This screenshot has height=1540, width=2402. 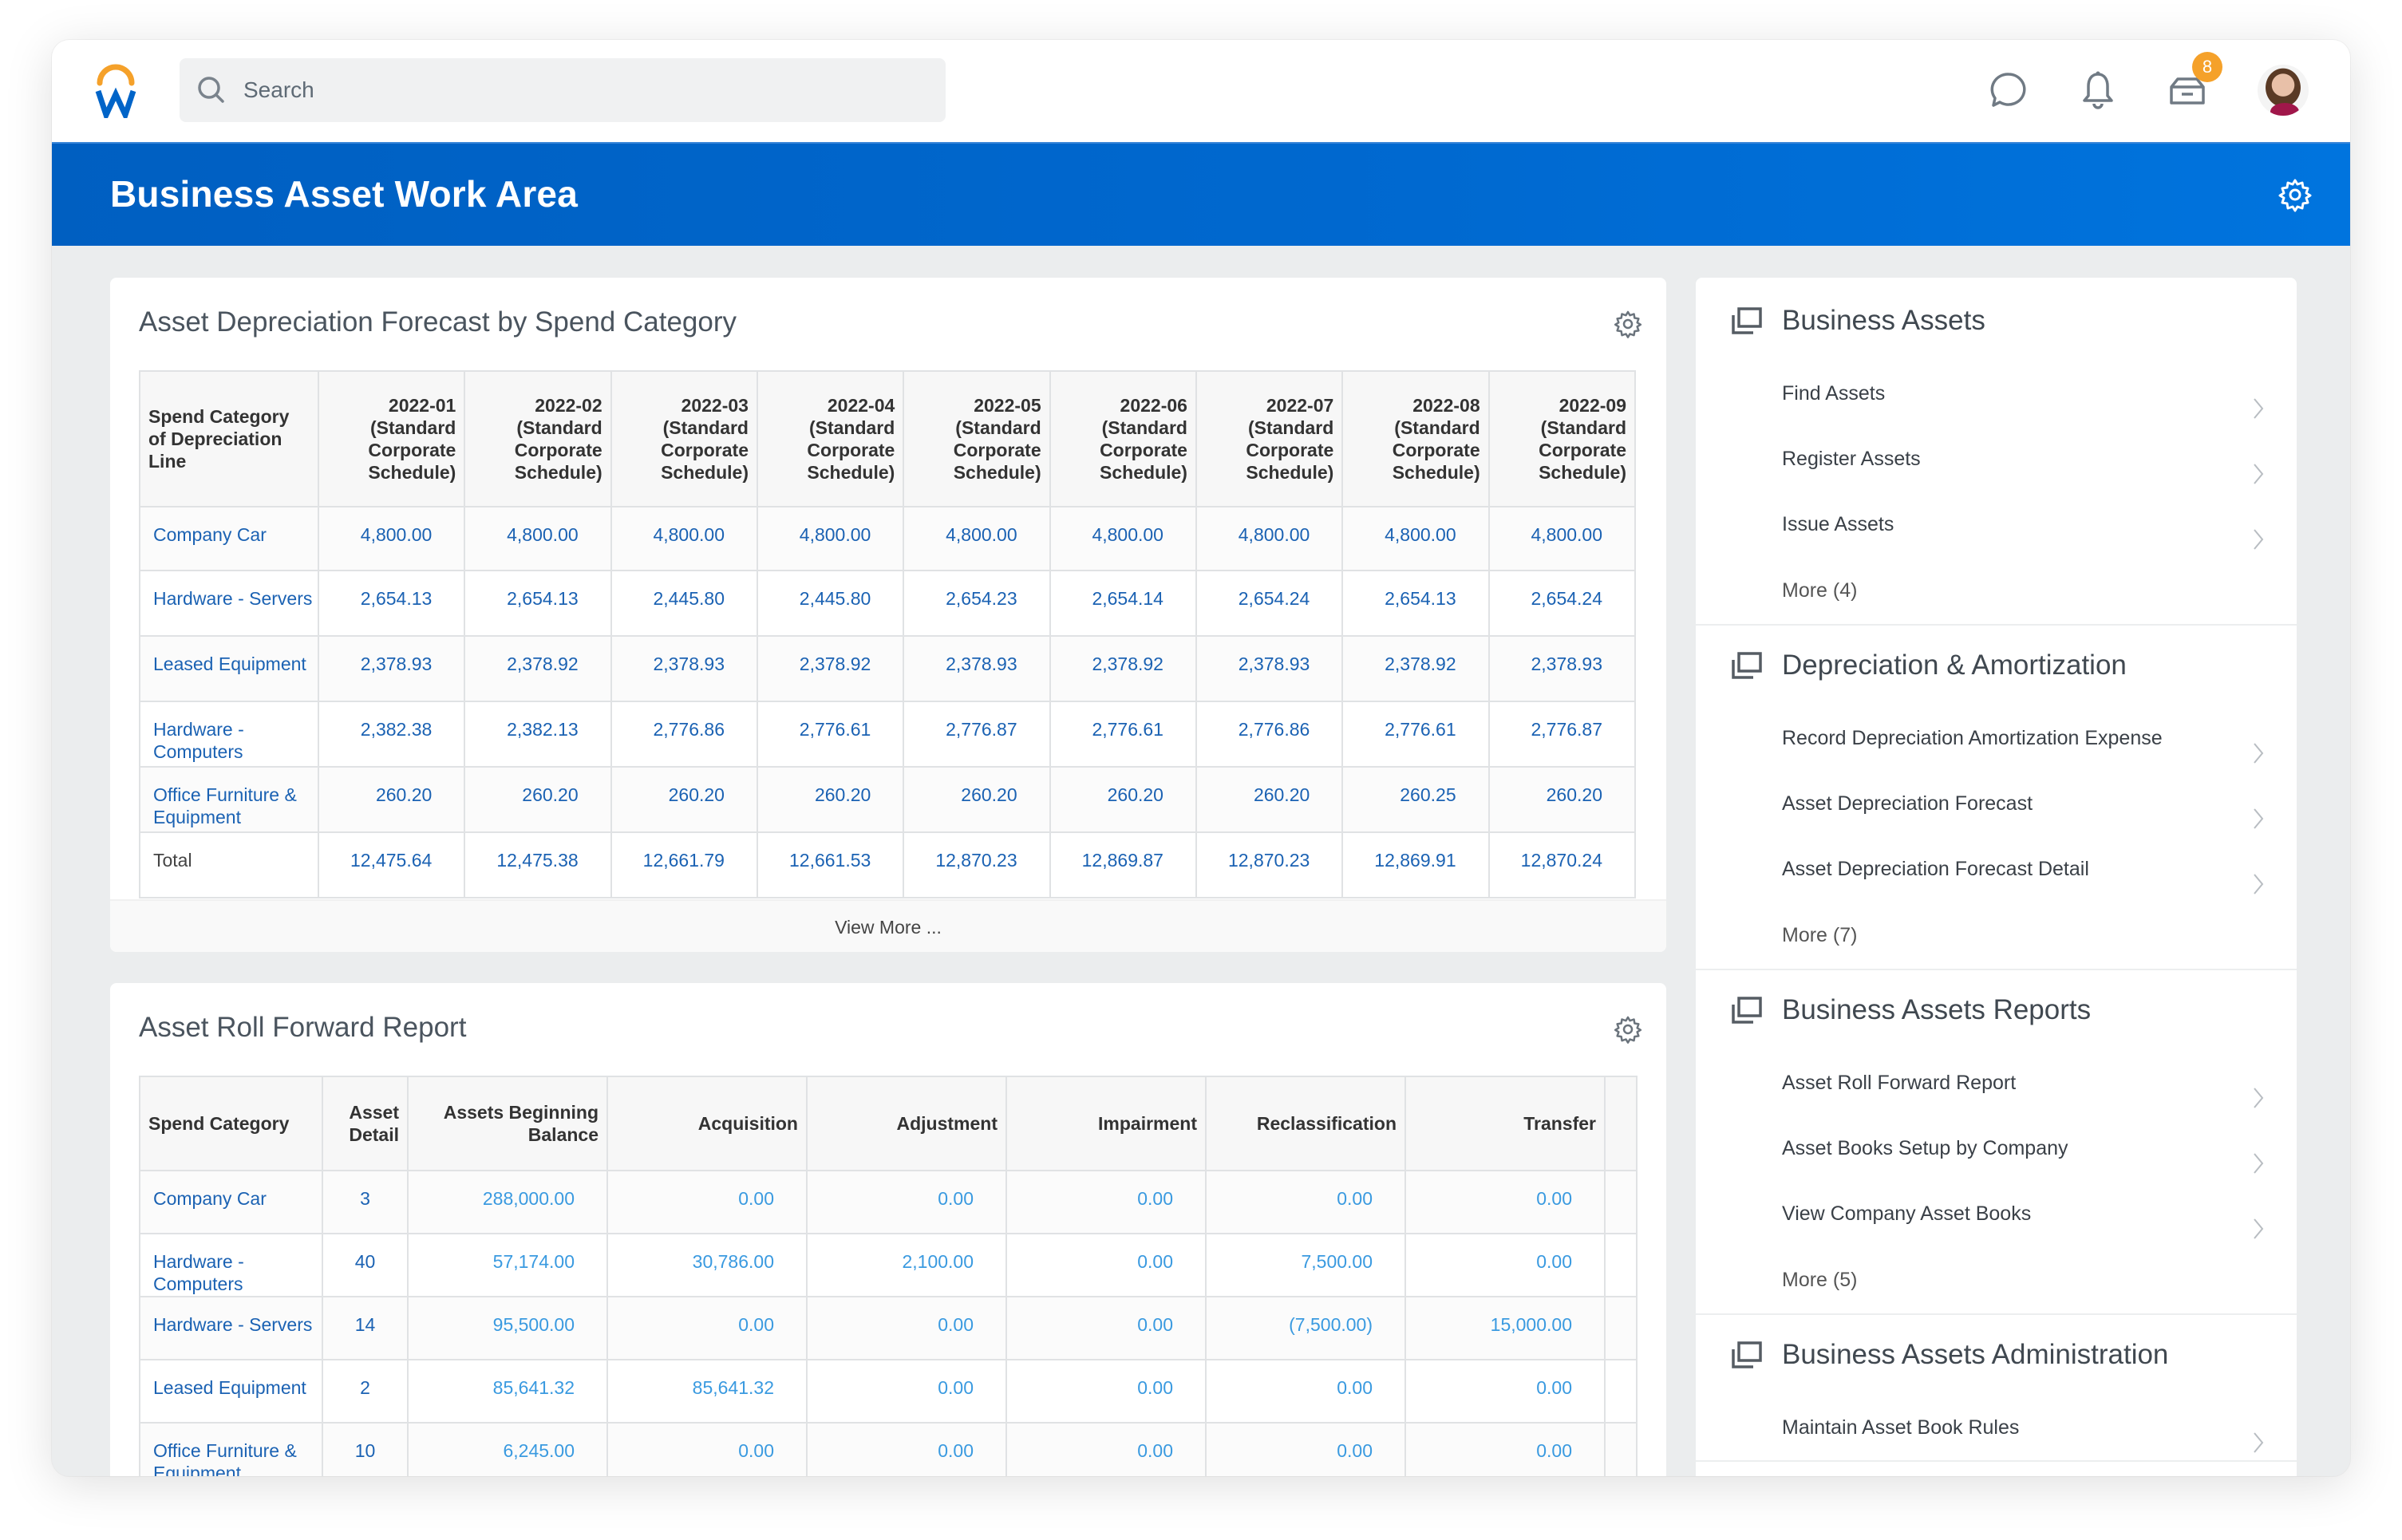 I want to click on chat-button, so click(x=2008, y=90).